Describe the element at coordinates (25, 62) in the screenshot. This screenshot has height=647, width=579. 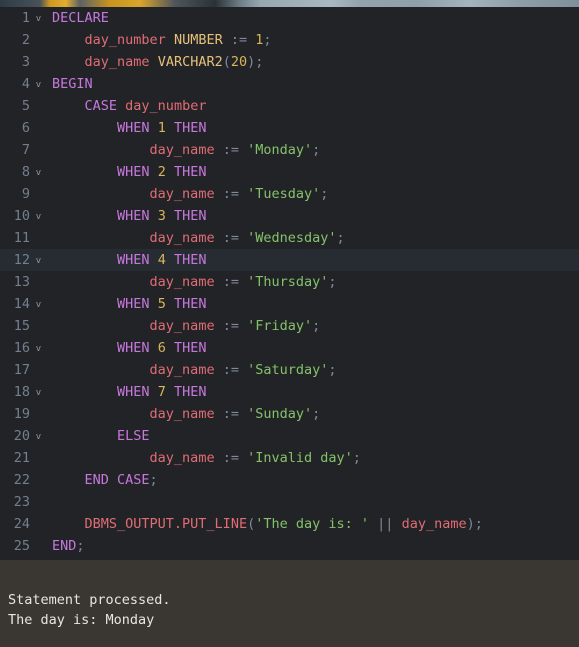
I see `line-number: 3` at that location.